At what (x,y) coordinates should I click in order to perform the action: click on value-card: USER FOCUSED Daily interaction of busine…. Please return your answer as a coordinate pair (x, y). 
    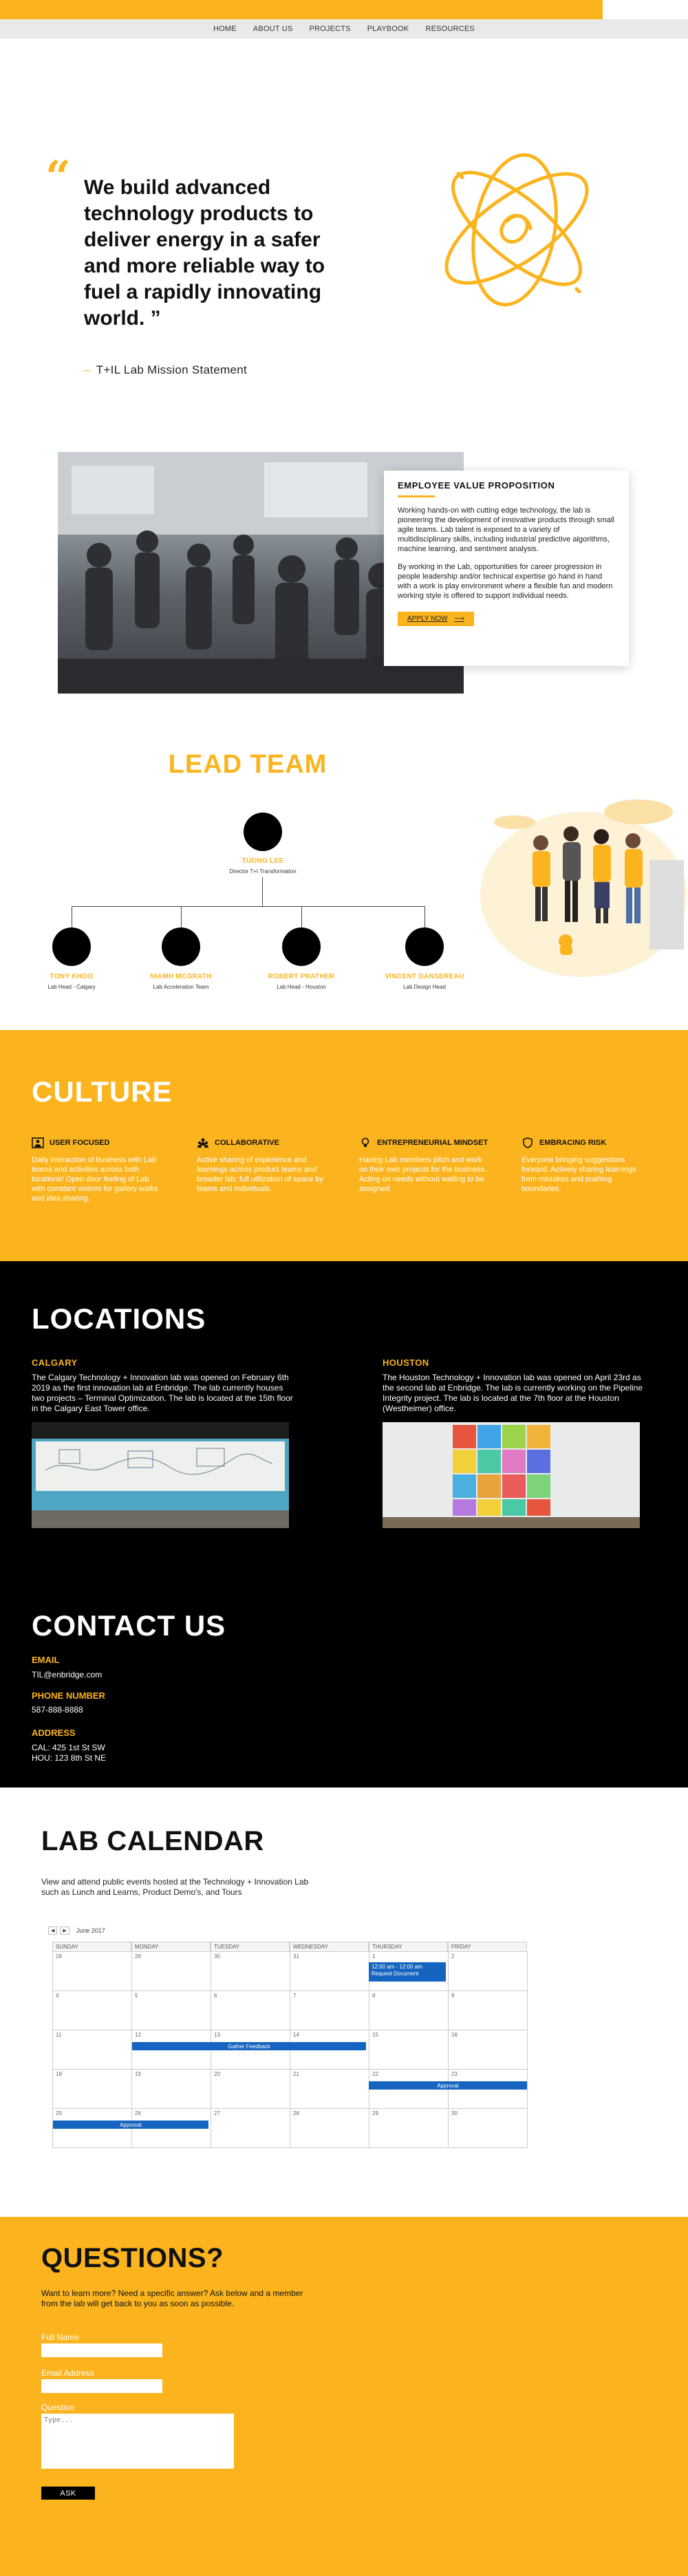
    Looking at the image, I should click on (97, 1170).